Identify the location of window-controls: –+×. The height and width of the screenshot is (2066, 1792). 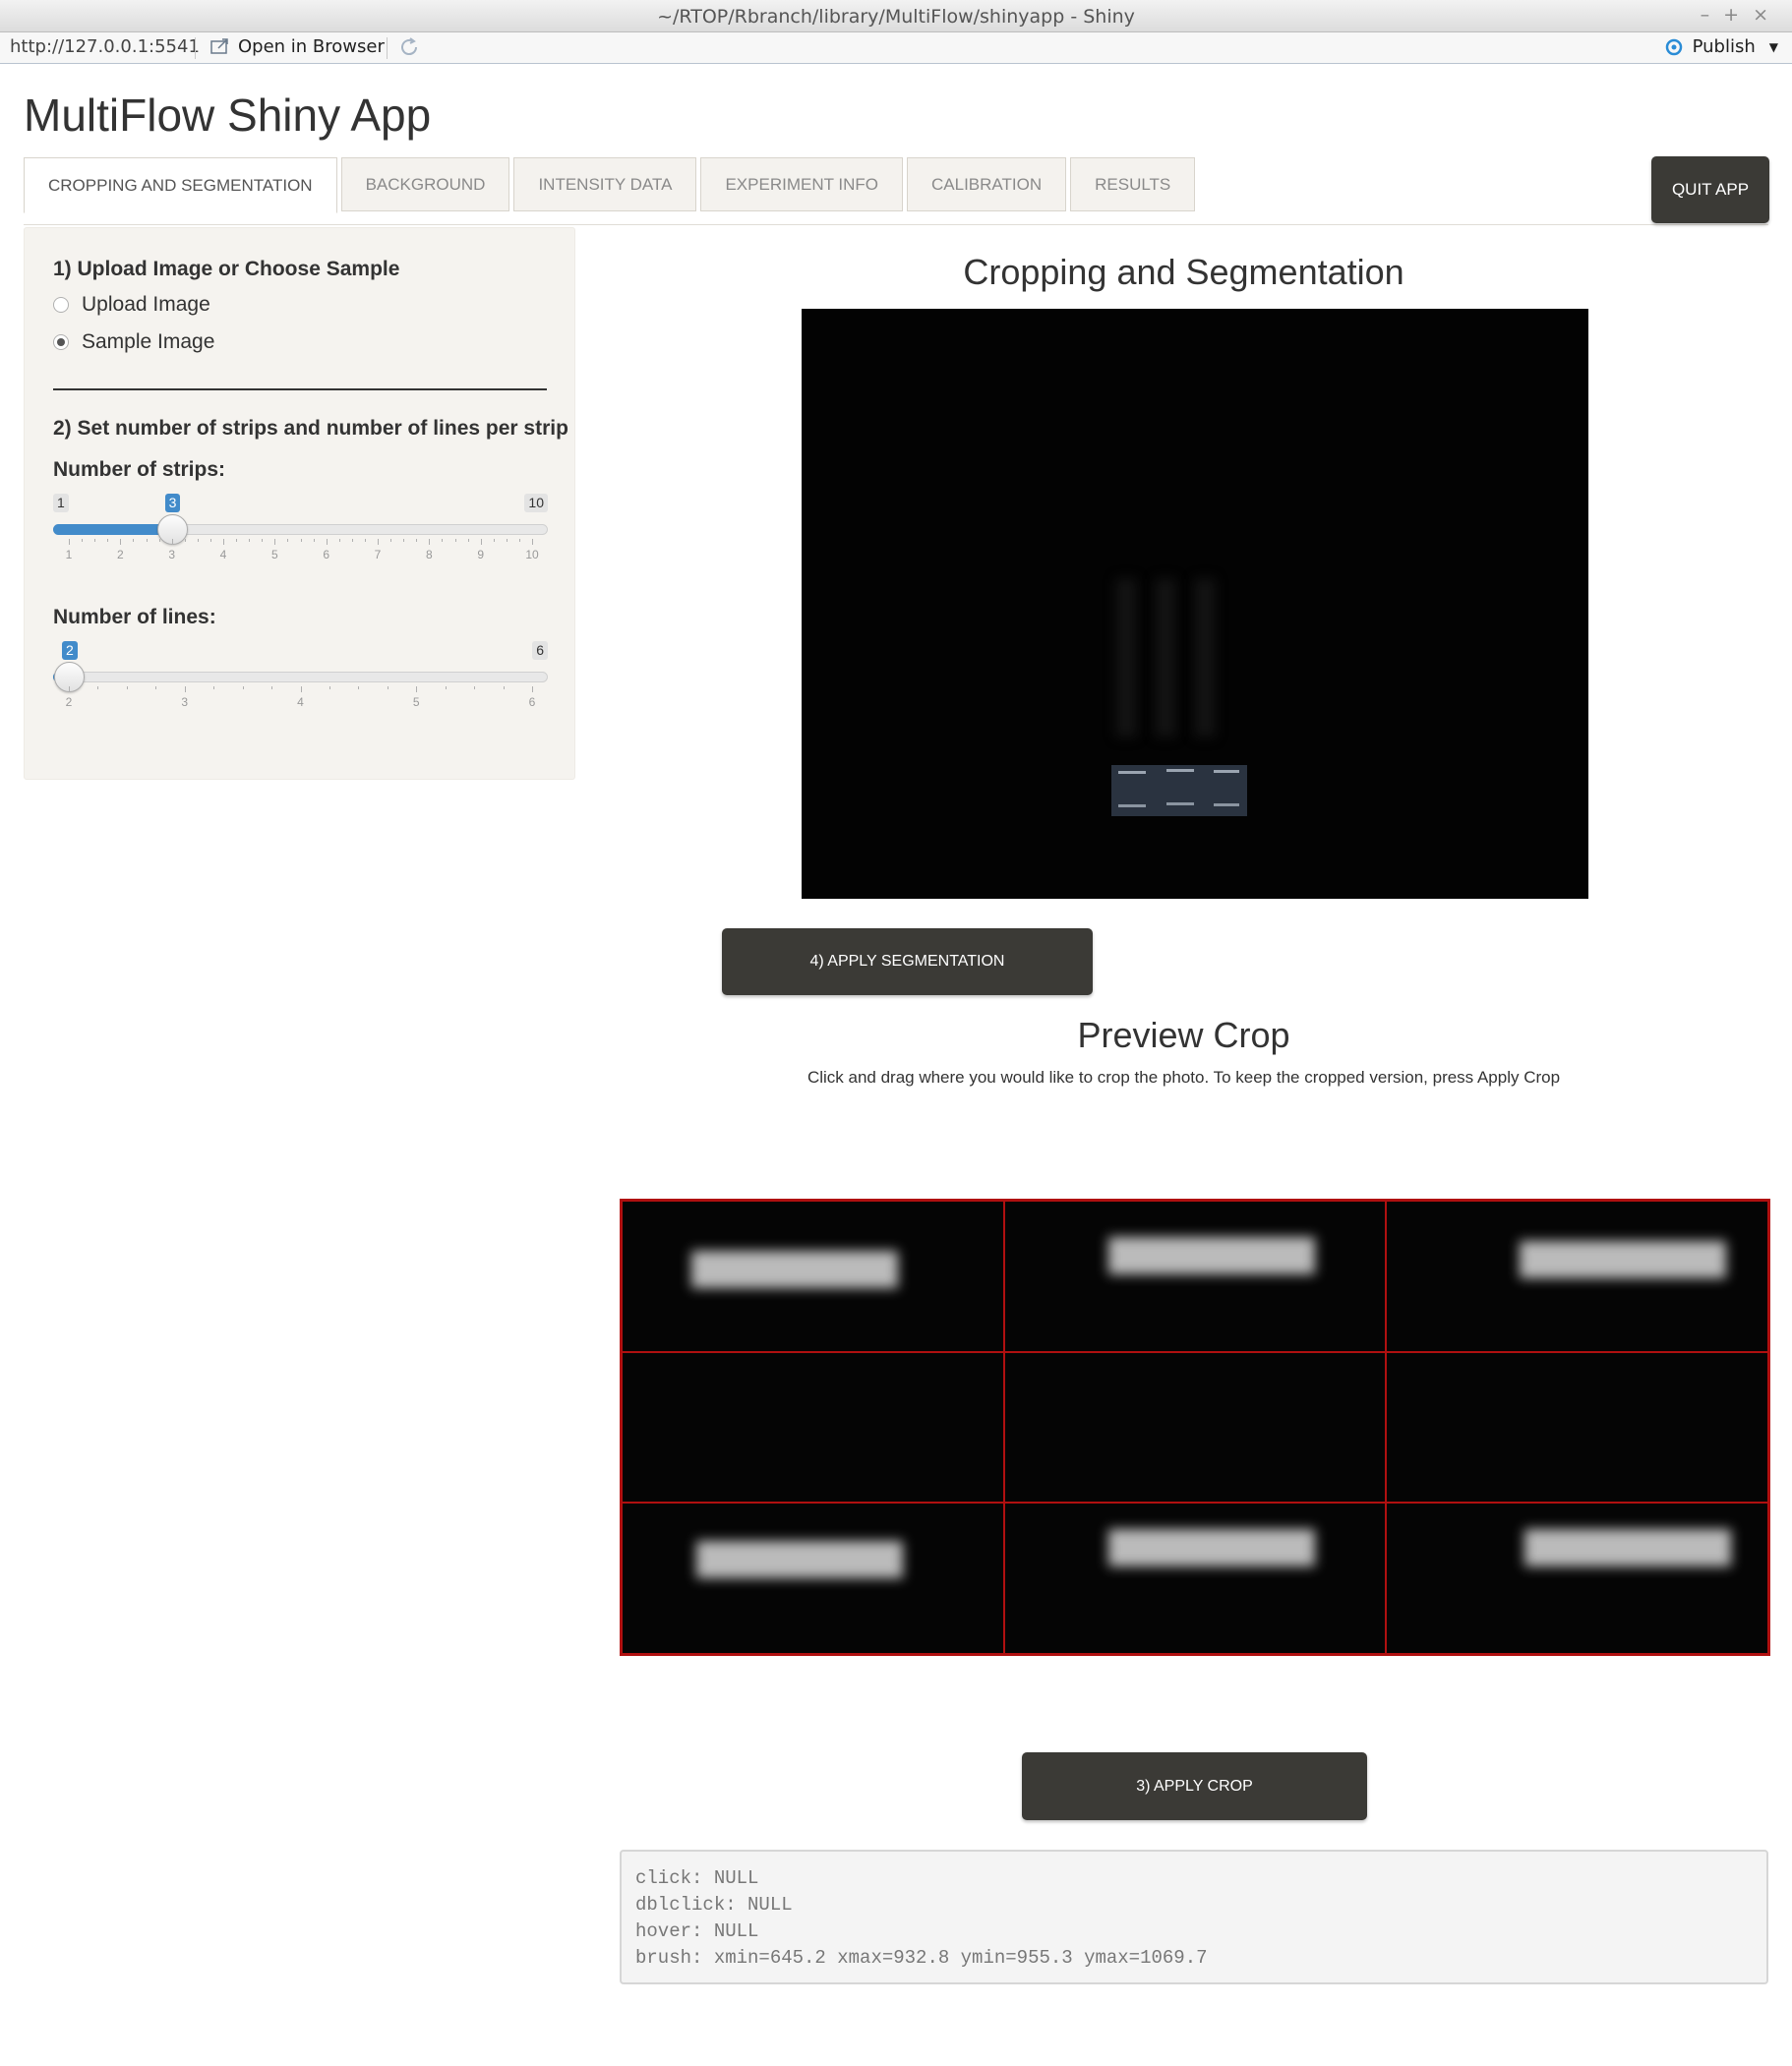
(1741, 15).